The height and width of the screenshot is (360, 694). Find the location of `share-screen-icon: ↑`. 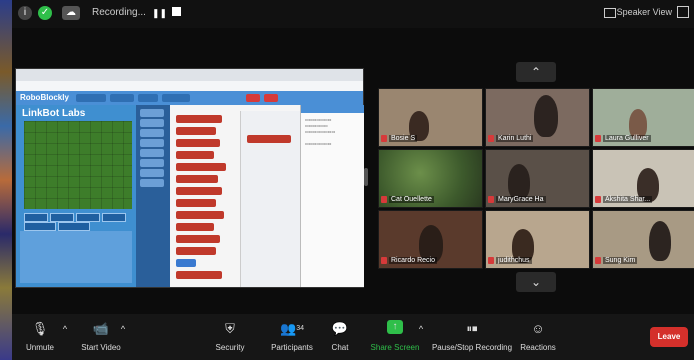

share-screen-icon: ↑ is located at coordinates (395, 327).